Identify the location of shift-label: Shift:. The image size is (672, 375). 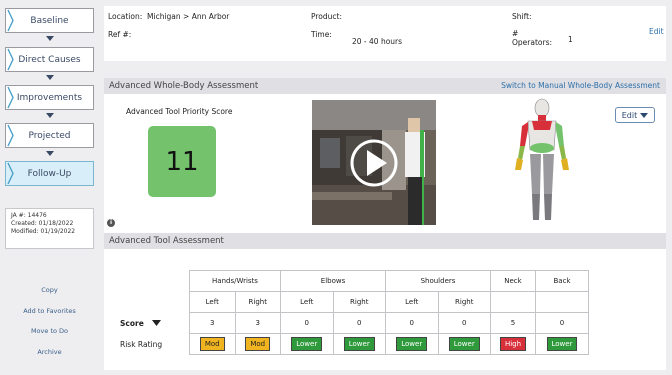
(522, 16).